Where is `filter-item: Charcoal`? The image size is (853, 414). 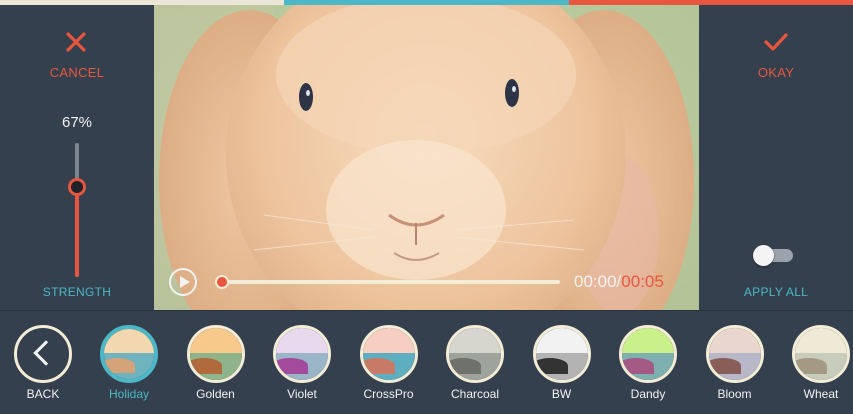 filter-item: Charcoal is located at coordinates (475, 362).